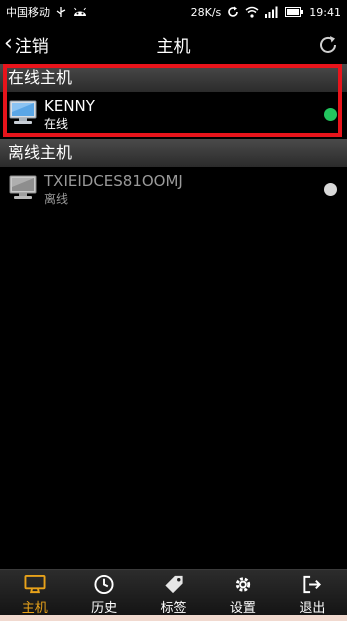  Describe the element at coordinates (330, 114) in the screenshot. I see `online-status-dot` at that location.